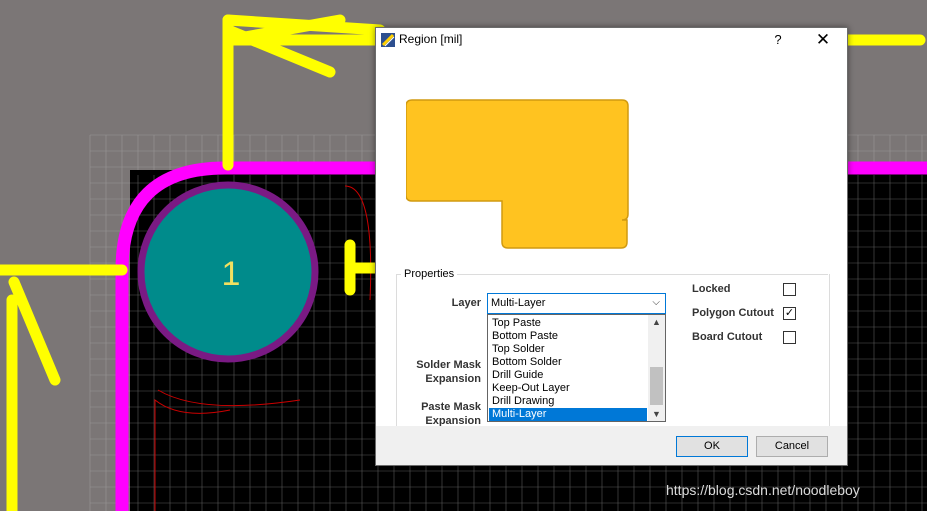 This screenshot has width=927, height=511. Describe the element at coordinates (517, 174) in the screenshot. I see `region-preview` at that location.